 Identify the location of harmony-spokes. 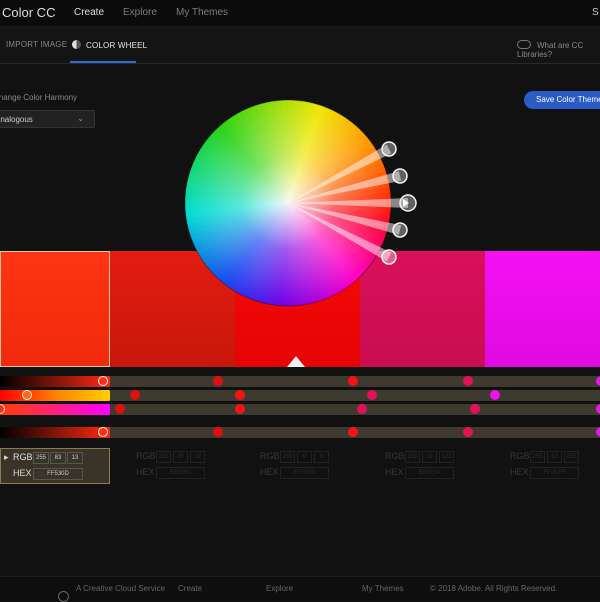
(348, 203).